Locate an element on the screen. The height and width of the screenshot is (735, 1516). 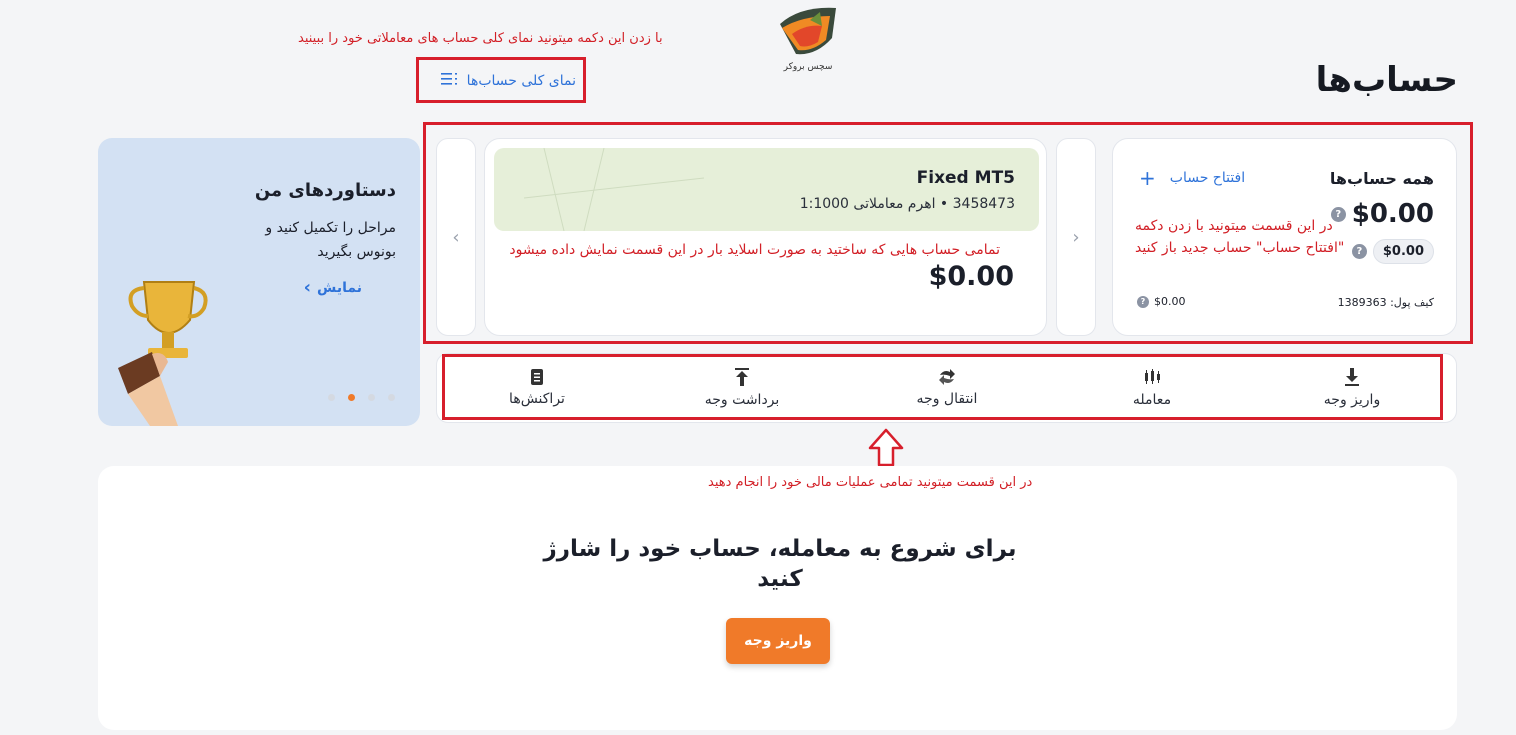
operation-deposit: واریز وجه is located at coordinates (1352, 388).